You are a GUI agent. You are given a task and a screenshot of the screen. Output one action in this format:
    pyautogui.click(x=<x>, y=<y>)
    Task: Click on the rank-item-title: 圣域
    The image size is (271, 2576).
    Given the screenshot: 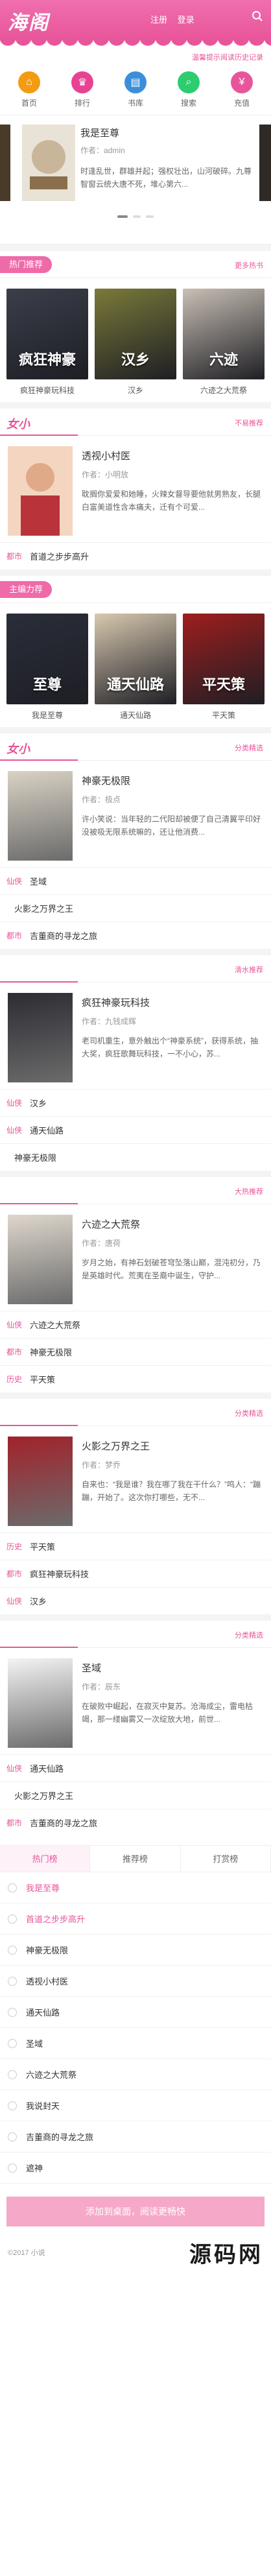 What is the action you would take?
    pyautogui.click(x=34, y=2043)
    